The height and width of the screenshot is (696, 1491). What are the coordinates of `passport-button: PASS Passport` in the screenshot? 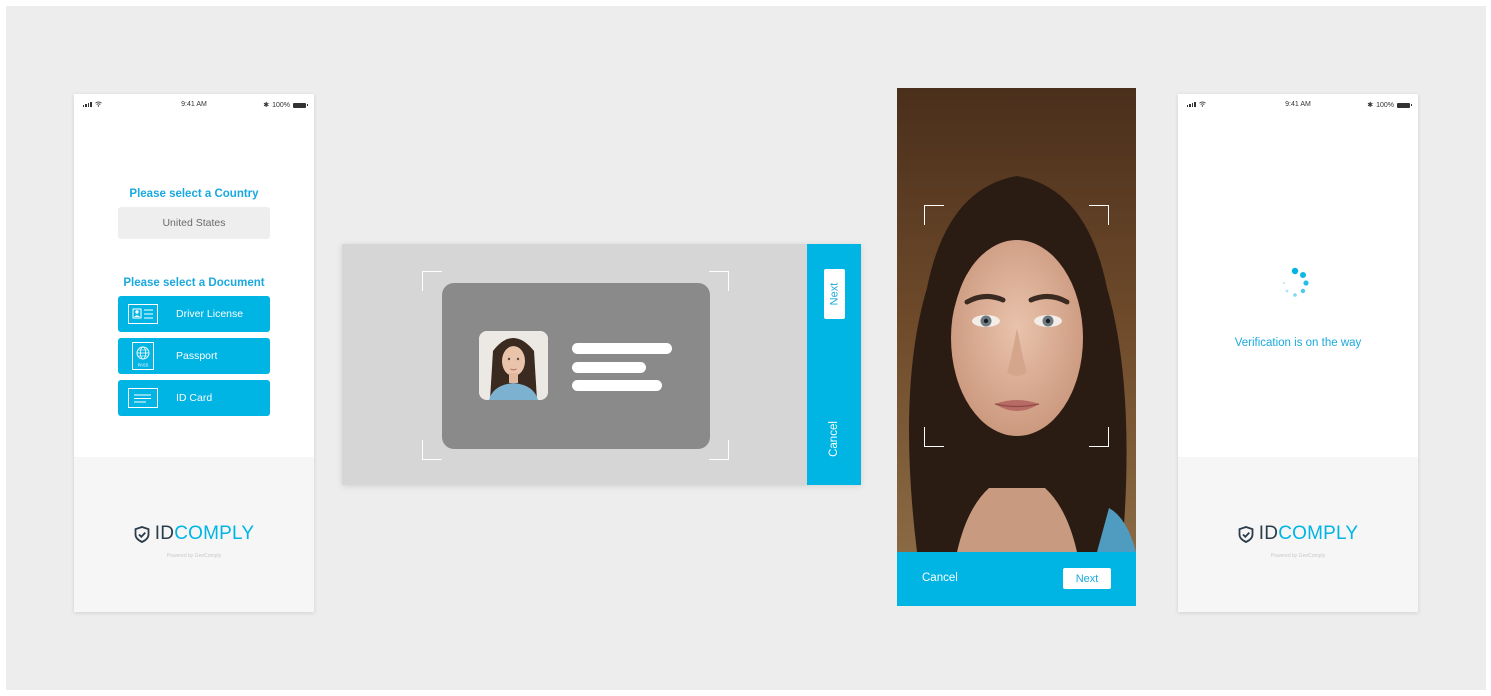 It's located at (194, 356).